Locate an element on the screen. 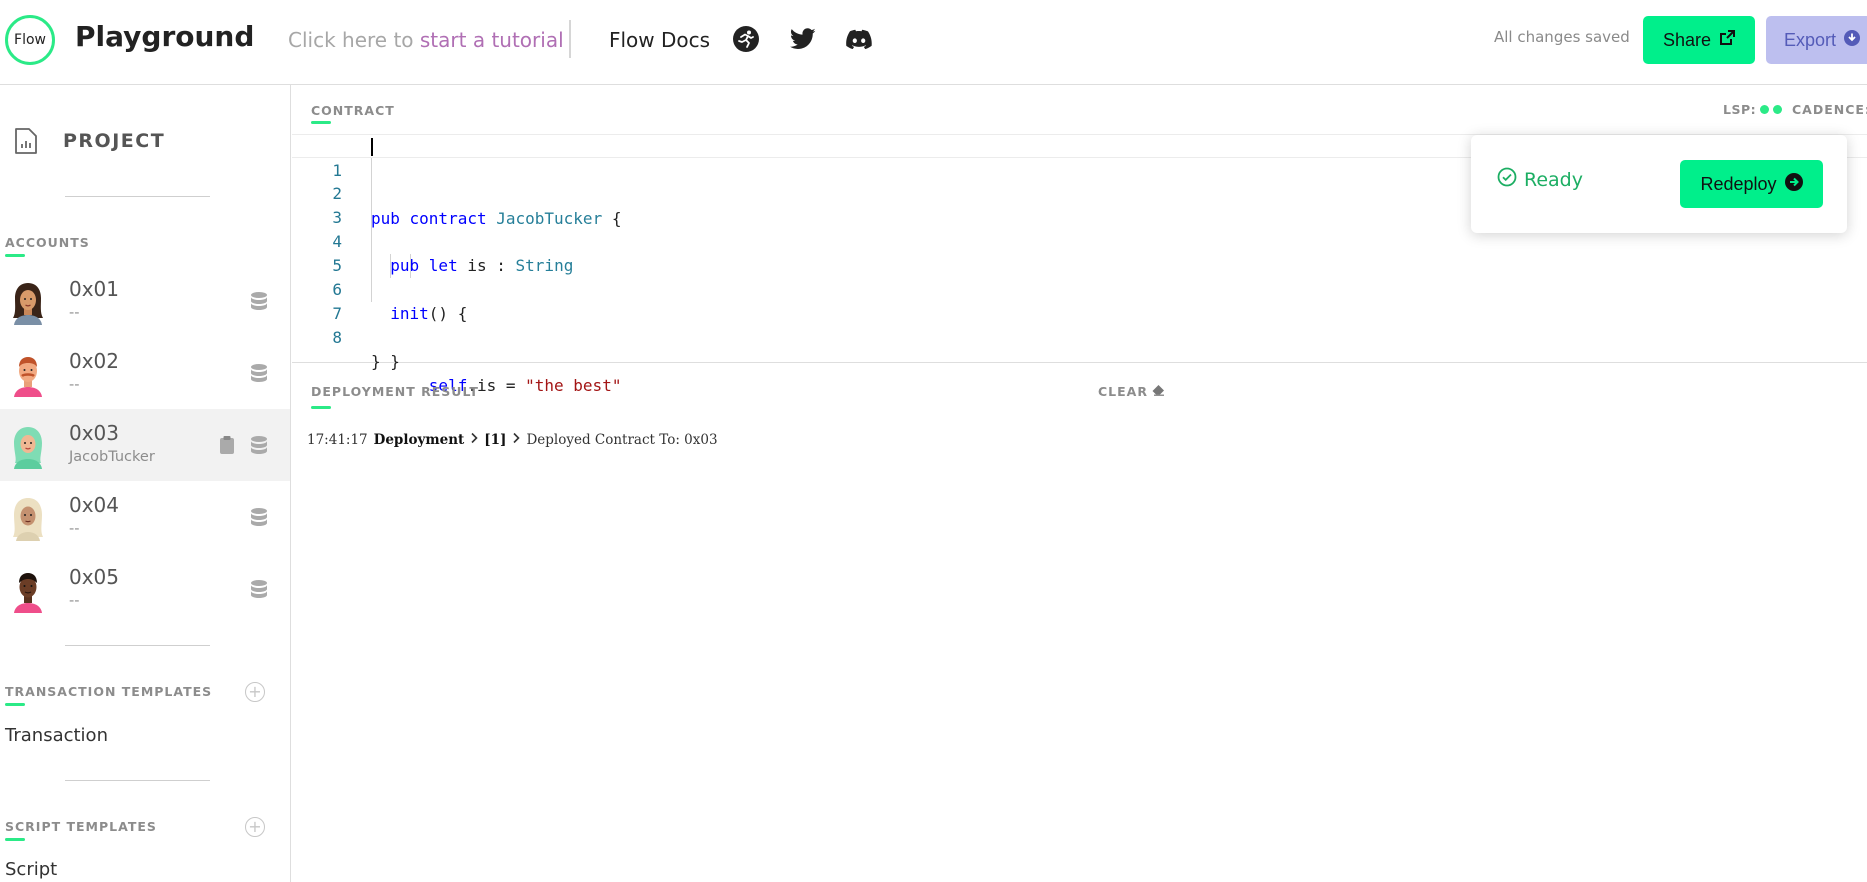  discord-icon is located at coordinates (859, 39).